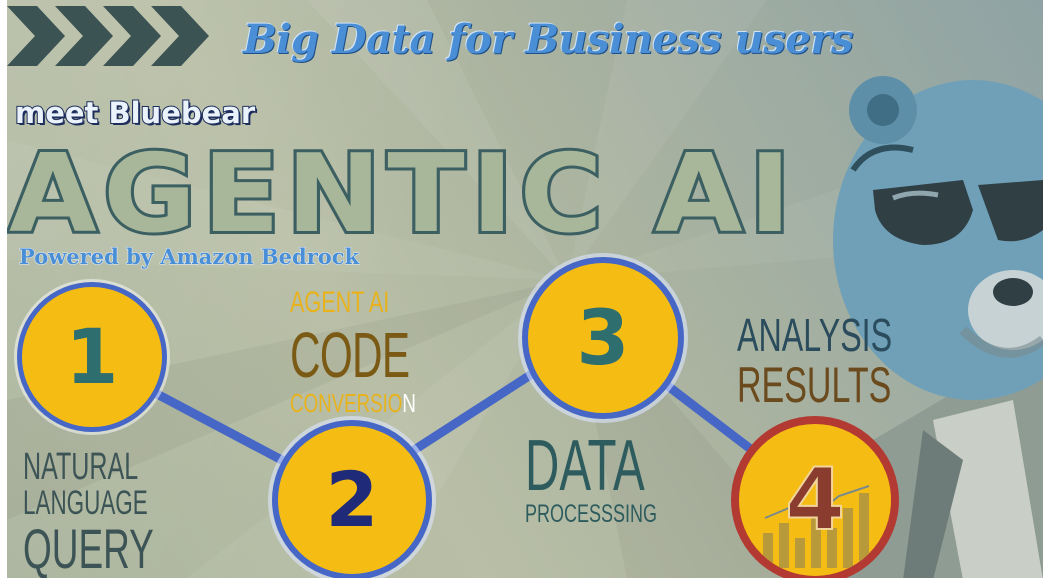 The width and height of the screenshot is (1043, 585). Describe the element at coordinates (815, 335) in the screenshot. I see `step-4-label-line-1: ANALYSIS` at that location.